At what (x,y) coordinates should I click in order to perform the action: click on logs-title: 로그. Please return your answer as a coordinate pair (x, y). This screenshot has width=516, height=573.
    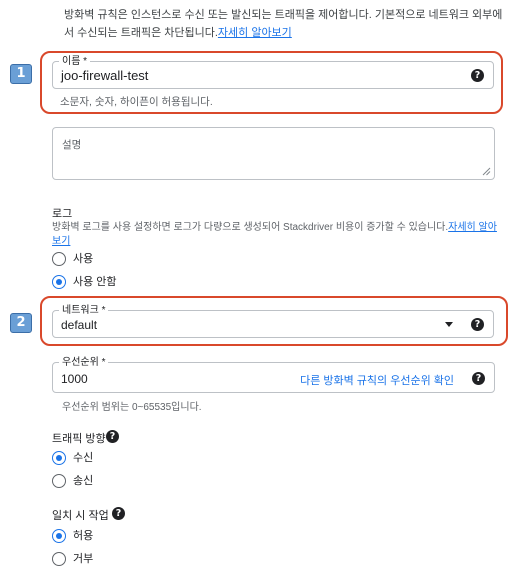
    Looking at the image, I should click on (62, 214).